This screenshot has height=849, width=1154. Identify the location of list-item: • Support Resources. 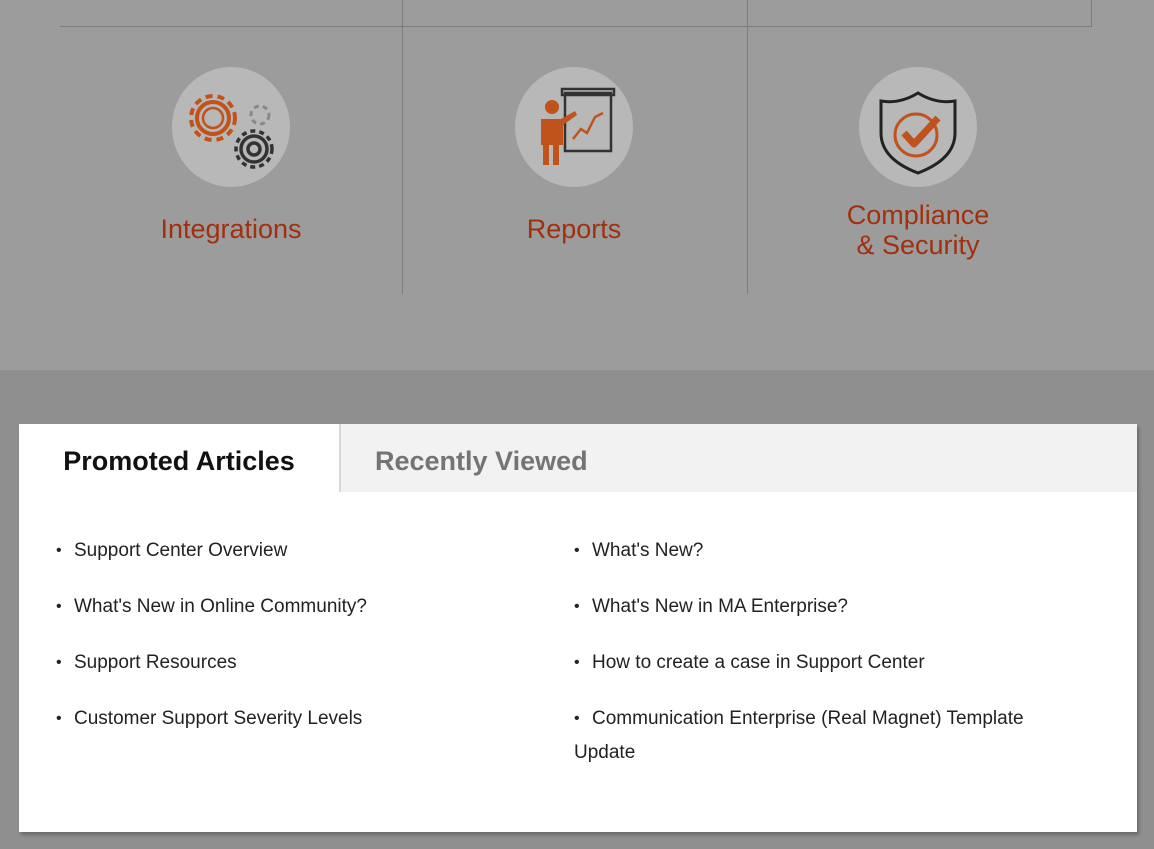
(291, 663).